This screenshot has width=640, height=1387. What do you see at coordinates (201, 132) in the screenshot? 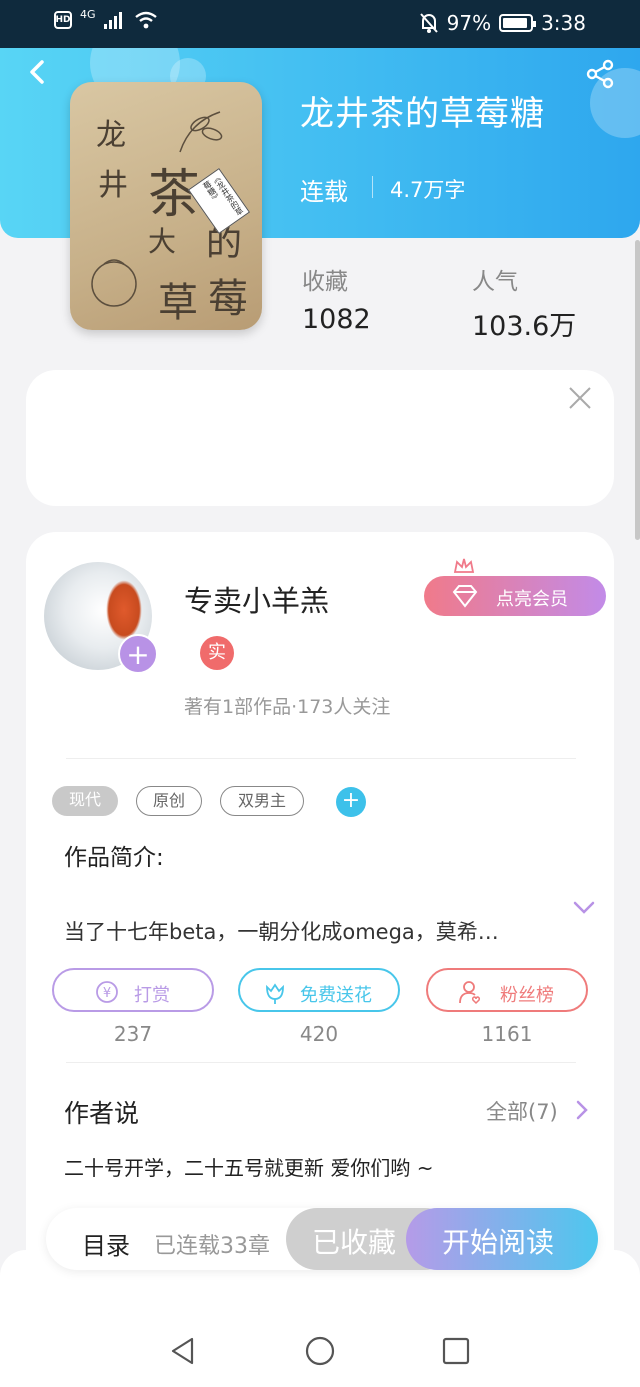
I see `cover-leaf-sketch` at bounding box center [201, 132].